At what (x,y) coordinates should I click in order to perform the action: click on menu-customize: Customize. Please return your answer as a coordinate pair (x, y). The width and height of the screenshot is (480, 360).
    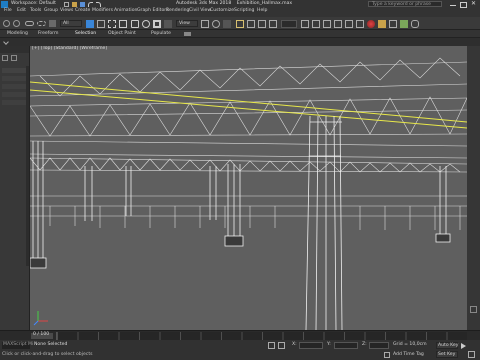
    Looking at the image, I should click on (222, 11).